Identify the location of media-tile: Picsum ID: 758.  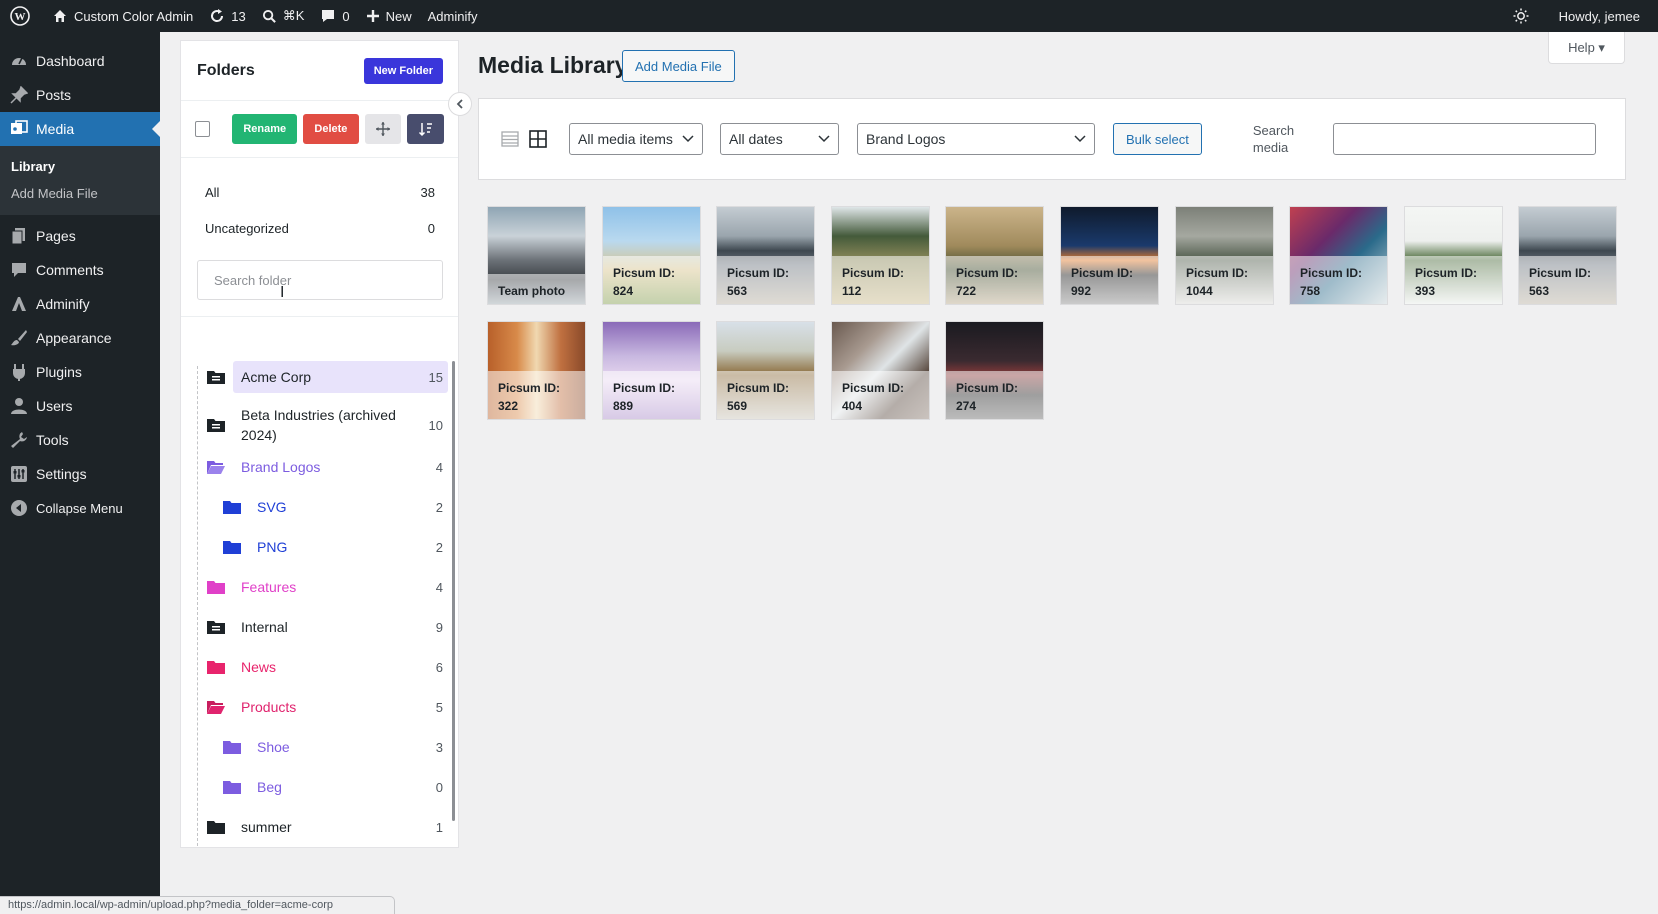
(1338, 255).